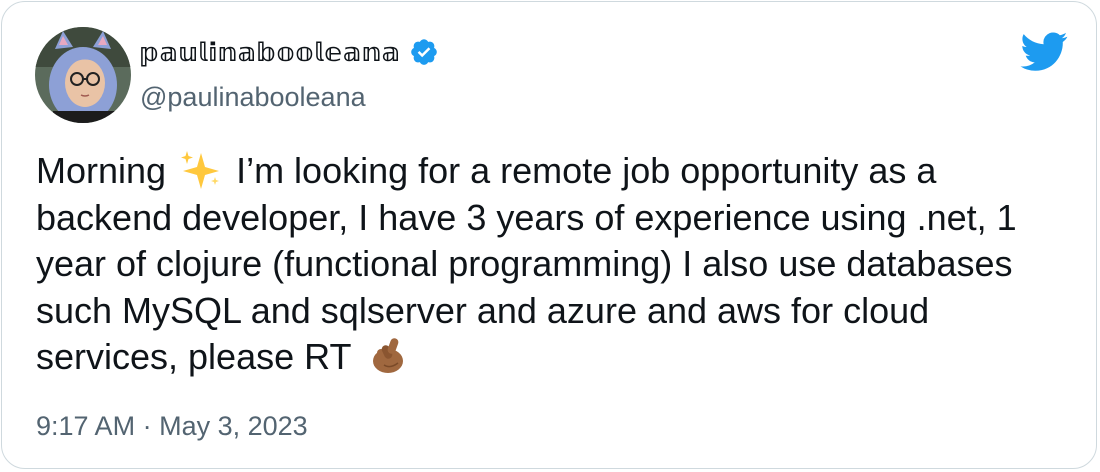 This screenshot has width=1100, height=472. What do you see at coordinates (270, 52) in the screenshot?
I see `display-name: 𝕡𝕒𝕦𝕝𝕚𝕟𝕒𝕓𝕠𝕠𝕝𝕖𝕒𝕟𝕒` at bounding box center [270, 52].